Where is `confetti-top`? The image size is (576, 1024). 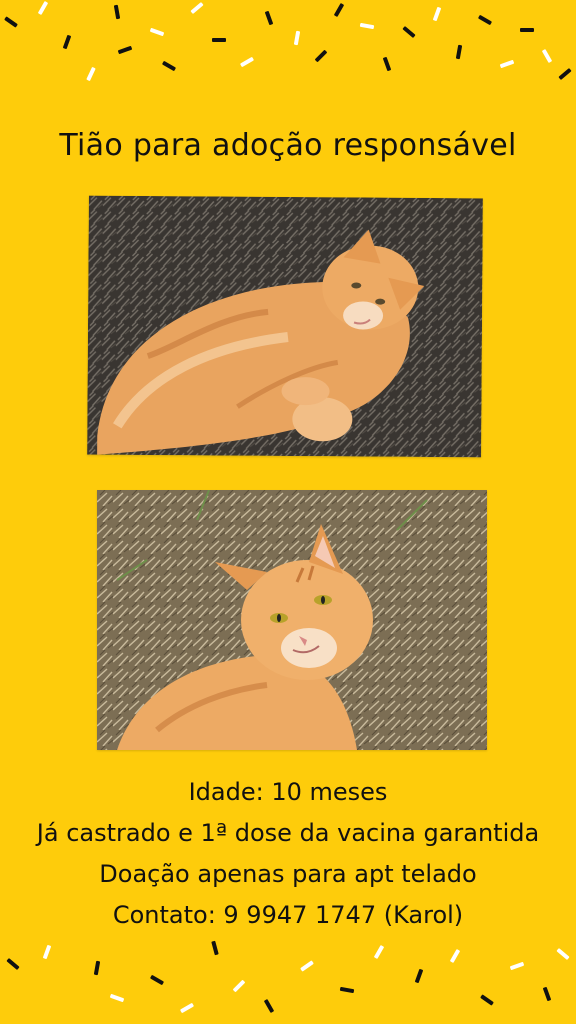
confetti-top is located at coordinates (288, 50).